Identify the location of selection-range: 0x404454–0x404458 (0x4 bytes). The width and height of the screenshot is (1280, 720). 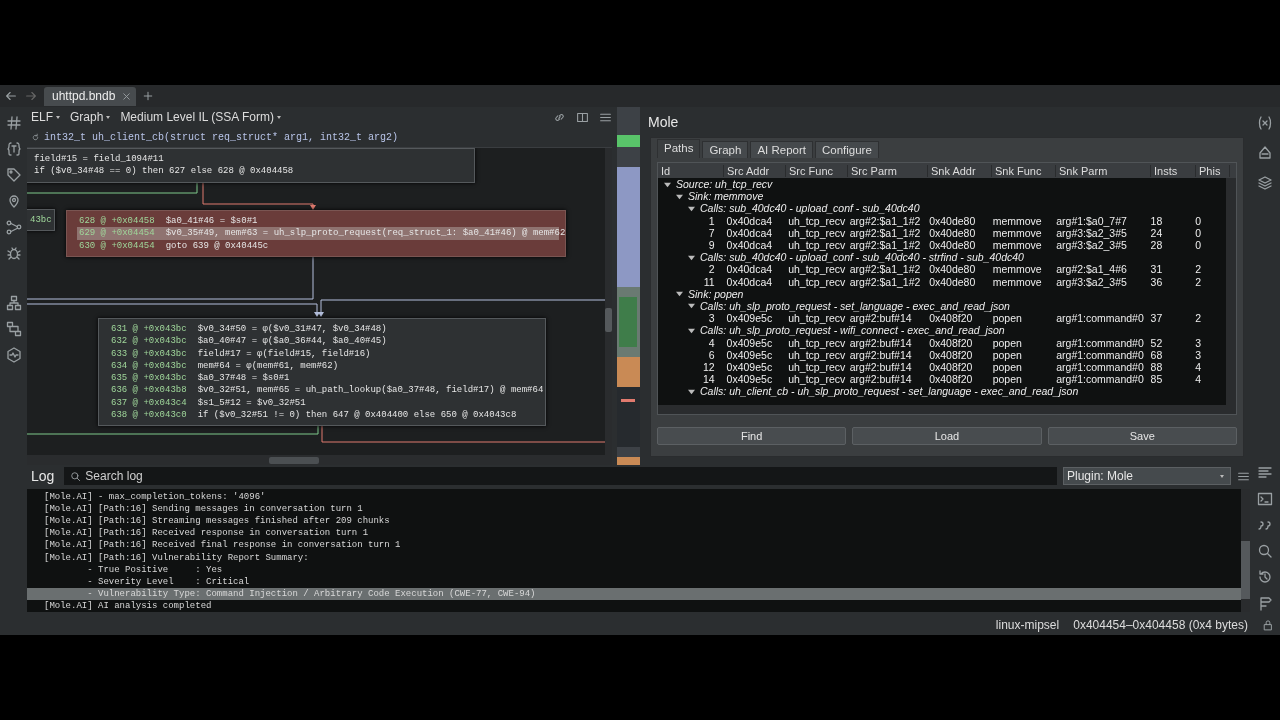
(1160, 625).